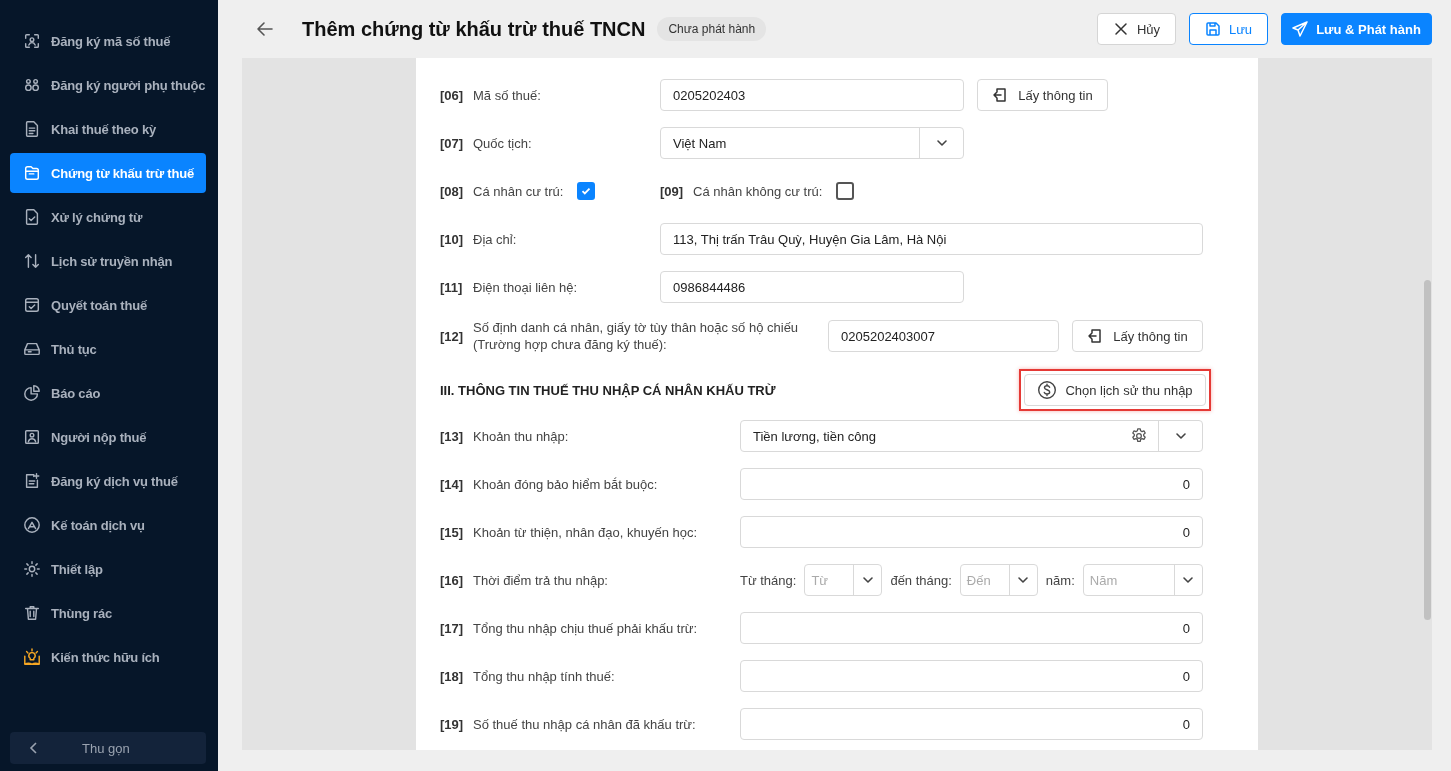 The image size is (1451, 771). What do you see at coordinates (32, 393) in the screenshot?
I see `pie-chart-icon` at bounding box center [32, 393].